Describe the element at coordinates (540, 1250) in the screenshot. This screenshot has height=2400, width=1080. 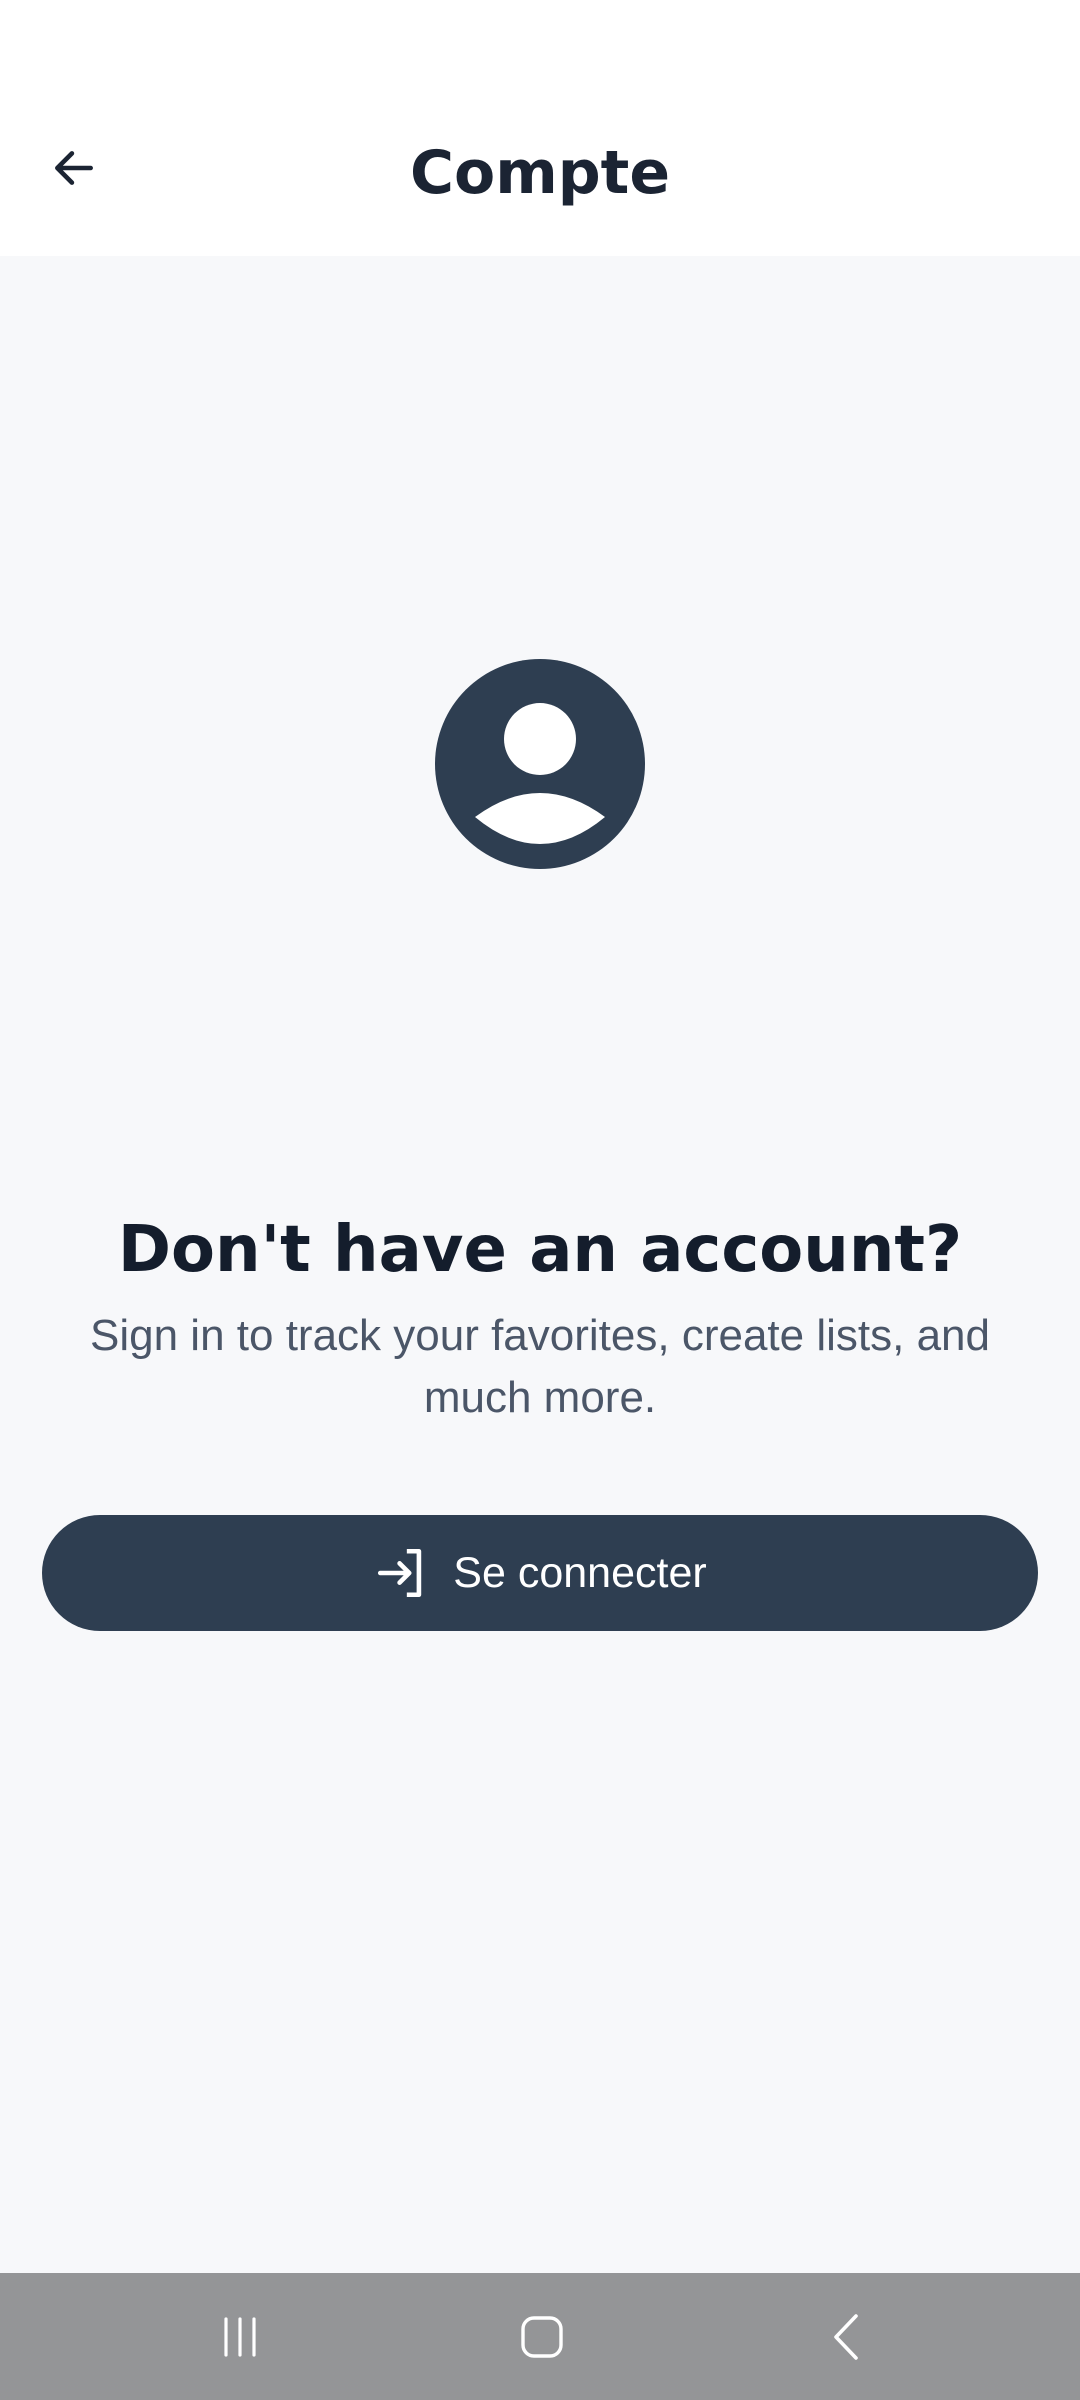
I see `empty-state-headline: Don't have an account?` at that location.